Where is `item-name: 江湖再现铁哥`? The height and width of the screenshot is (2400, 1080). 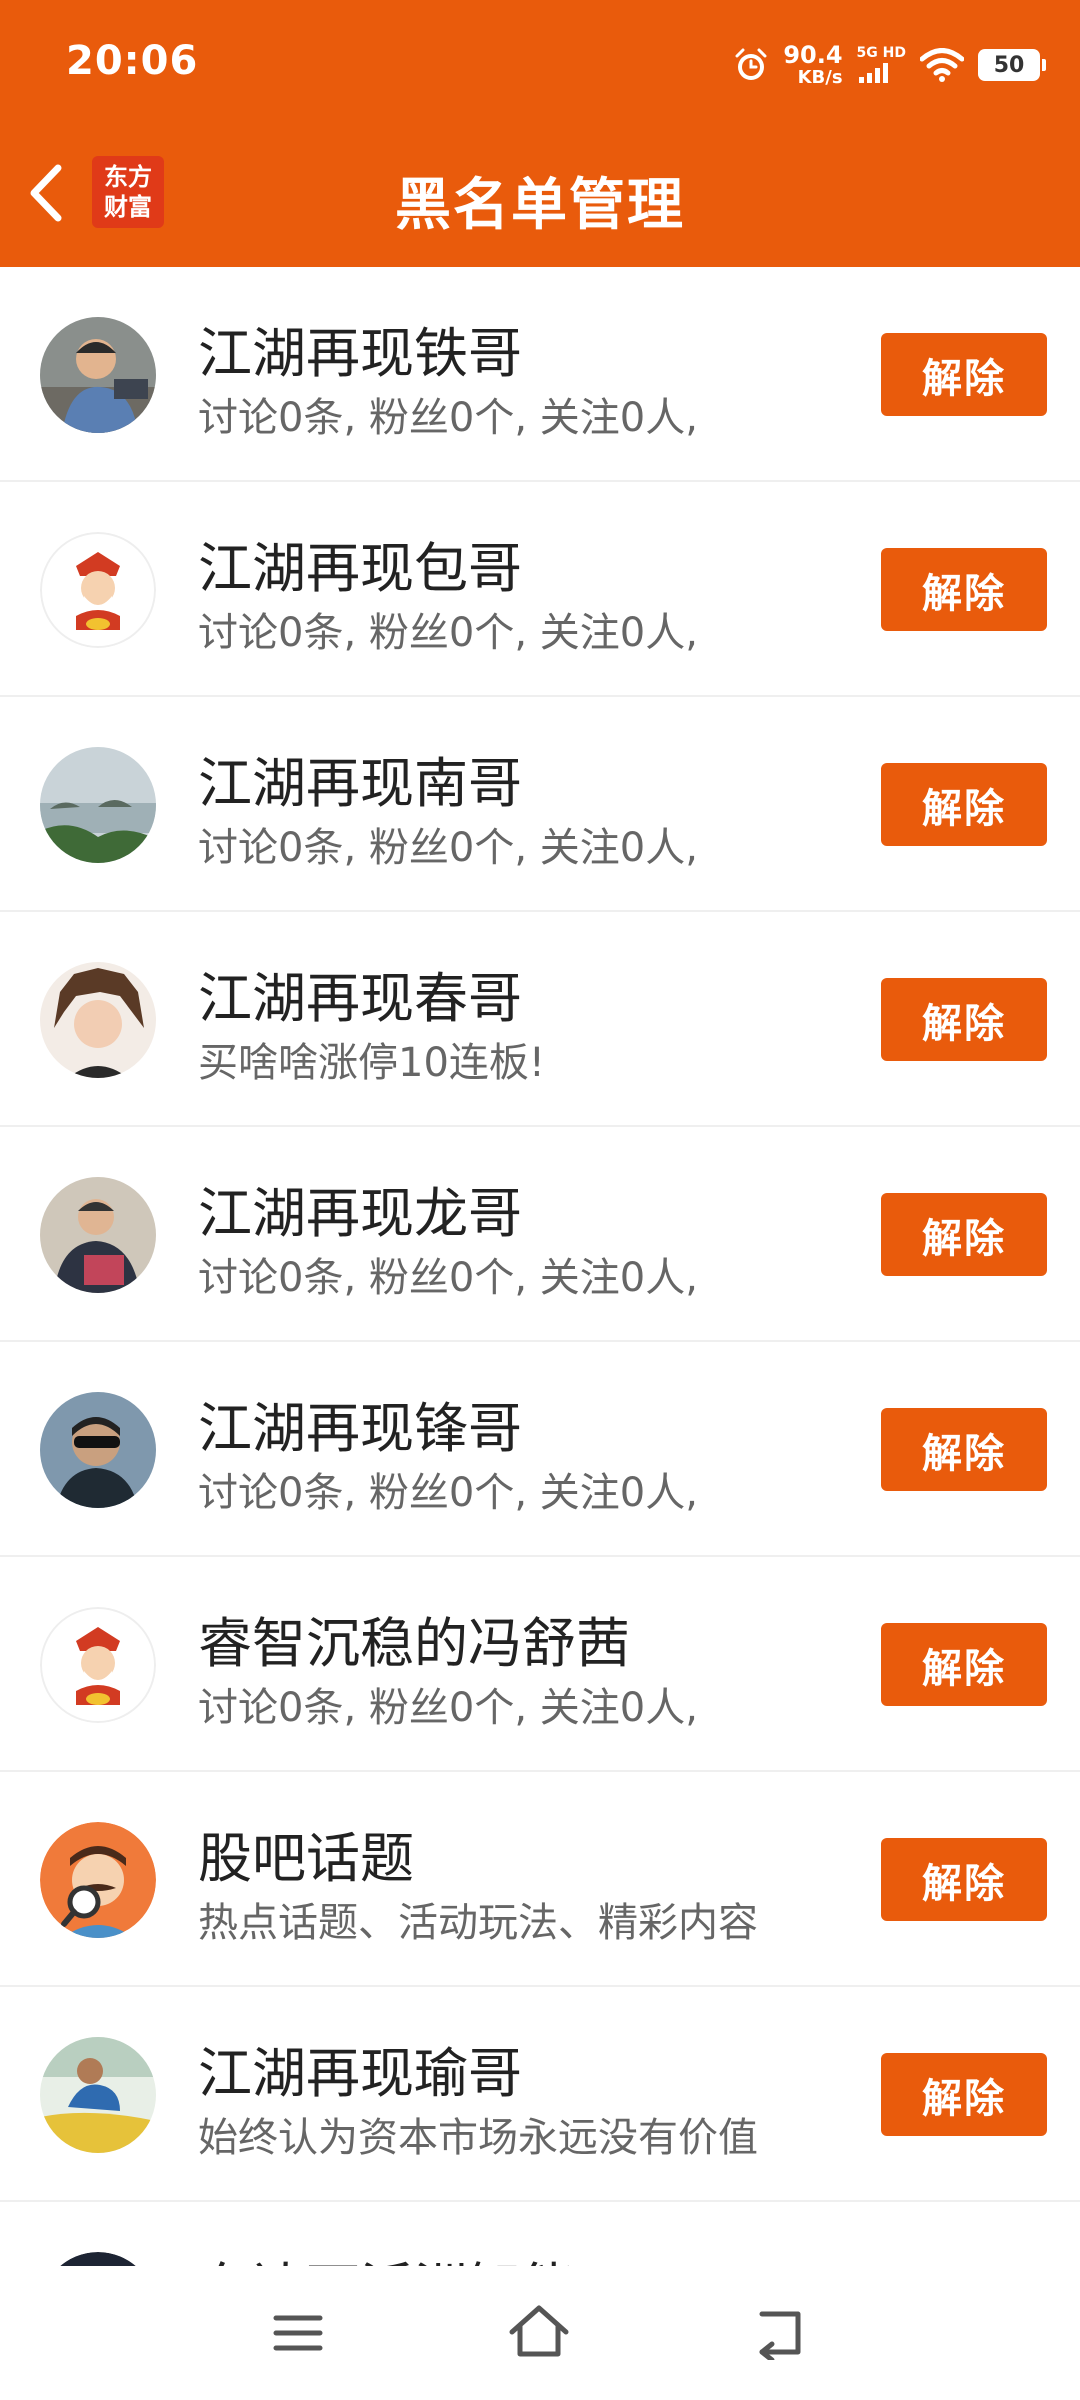 item-name: 江湖再现铁哥 is located at coordinates (360, 353).